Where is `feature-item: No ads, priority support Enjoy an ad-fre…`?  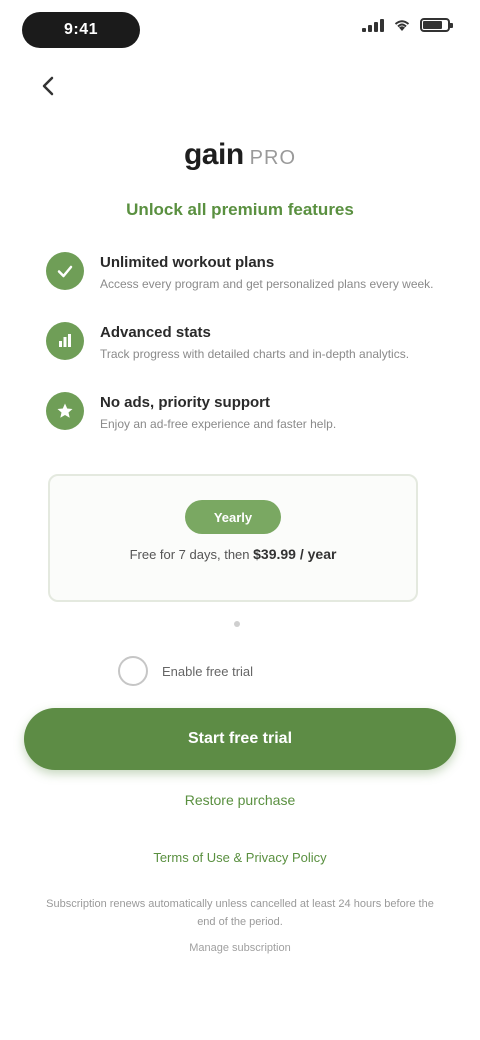 feature-item: No ads, priority support Enjoy an ad-fre… is located at coordinates (246, 423).